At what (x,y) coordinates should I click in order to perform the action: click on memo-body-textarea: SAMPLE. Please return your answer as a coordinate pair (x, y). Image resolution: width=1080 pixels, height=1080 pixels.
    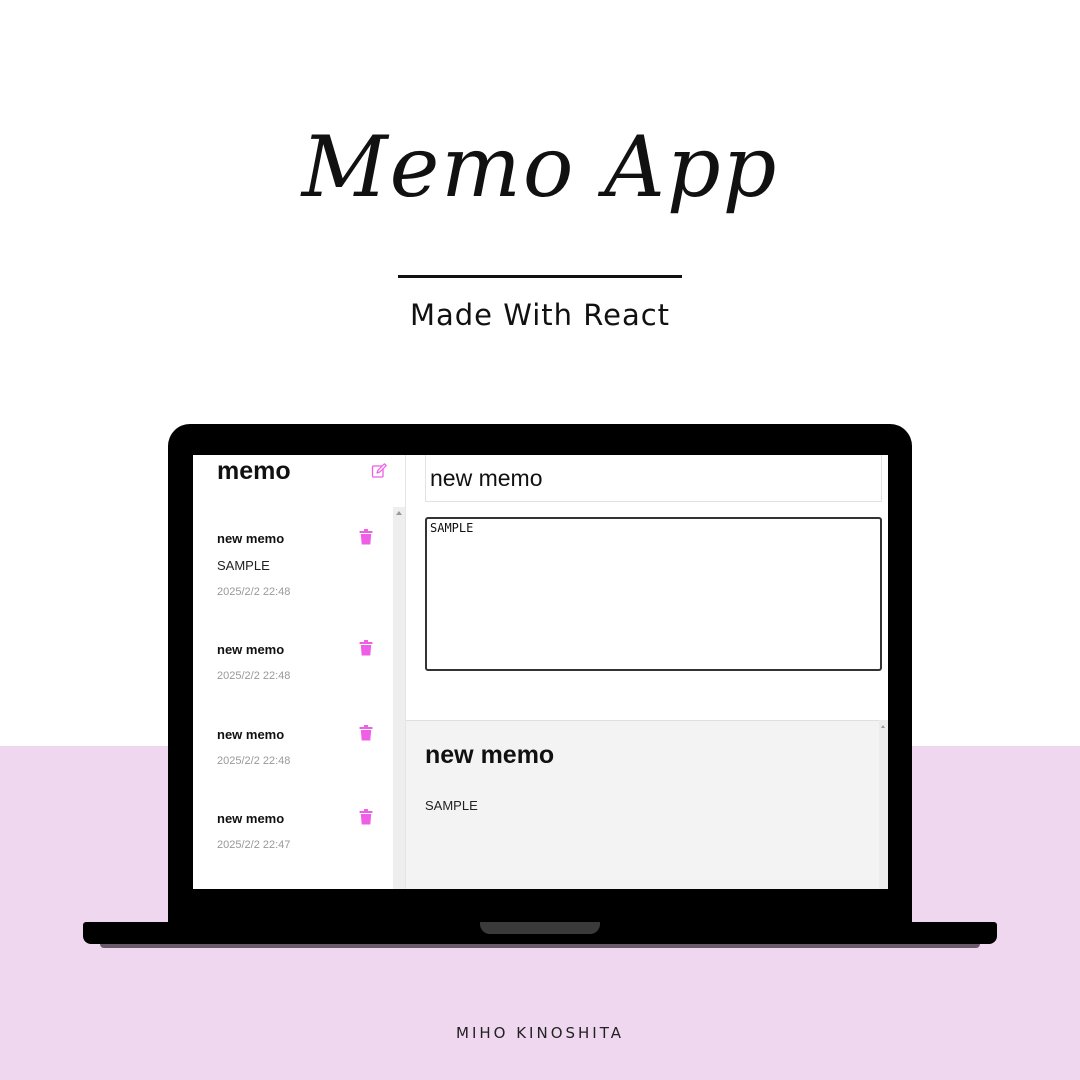
    Looking at the image, I should click on (653, 594).